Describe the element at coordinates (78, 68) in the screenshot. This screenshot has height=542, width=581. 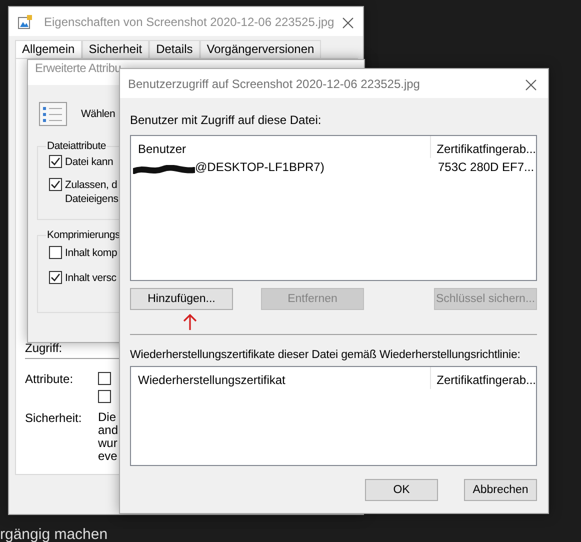
I see `window-title: Erweiterte Attribu` at that location.